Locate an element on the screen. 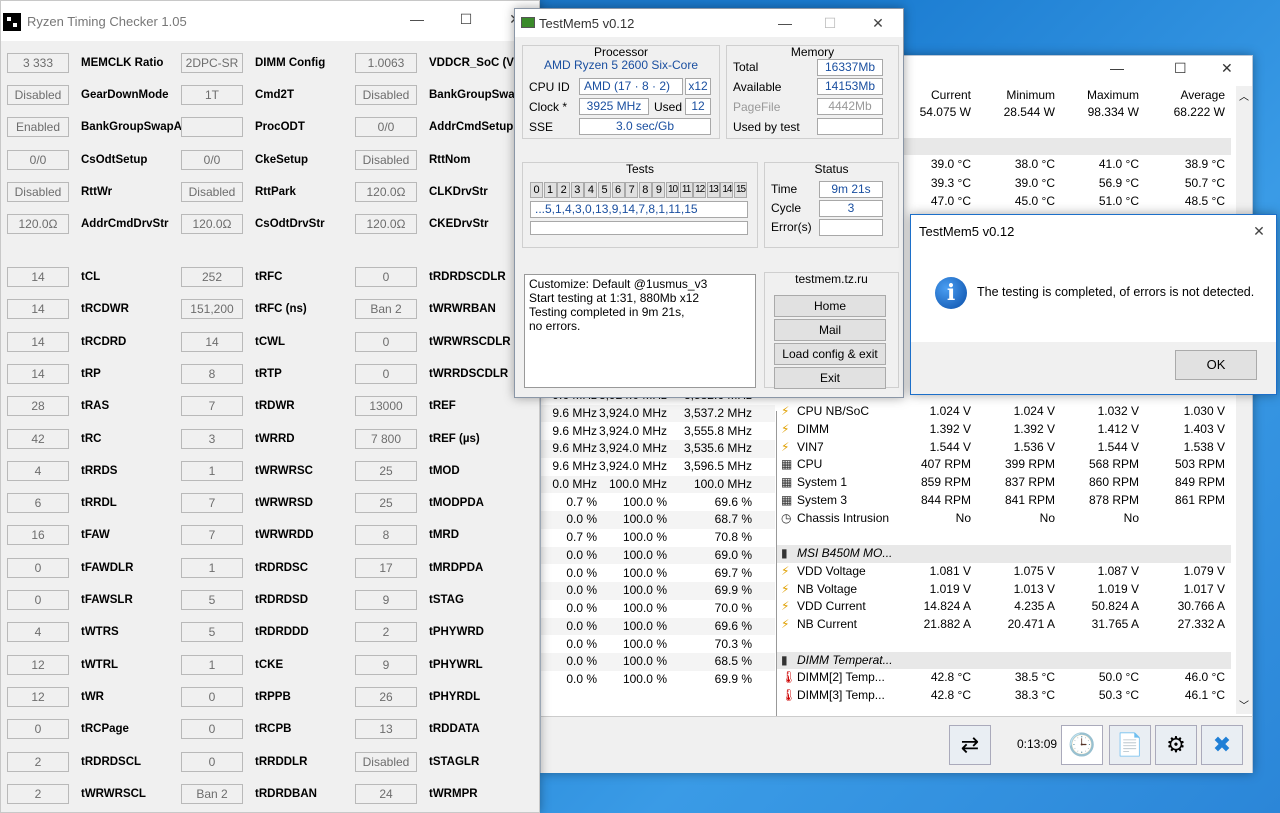 The image size is (1280, 813). sensor-value: 39.0 °C is located at coordinates (950, 164).